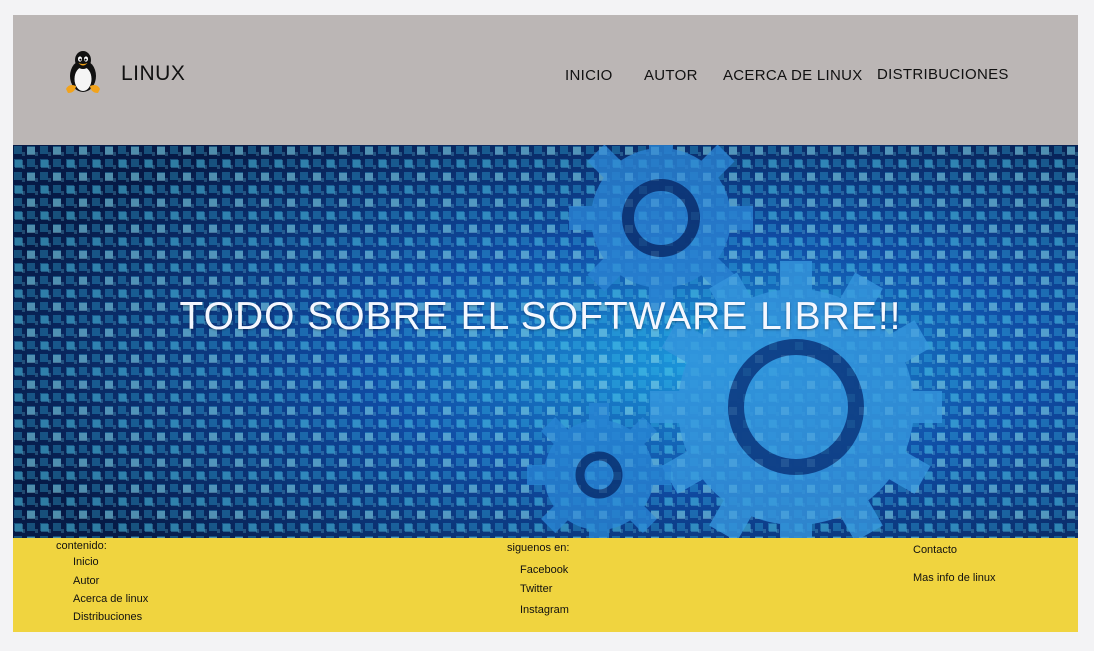 The image size is (1094, 651). I want to click on footer-link-distribuciones: Distribuciones, so click(107, 617).